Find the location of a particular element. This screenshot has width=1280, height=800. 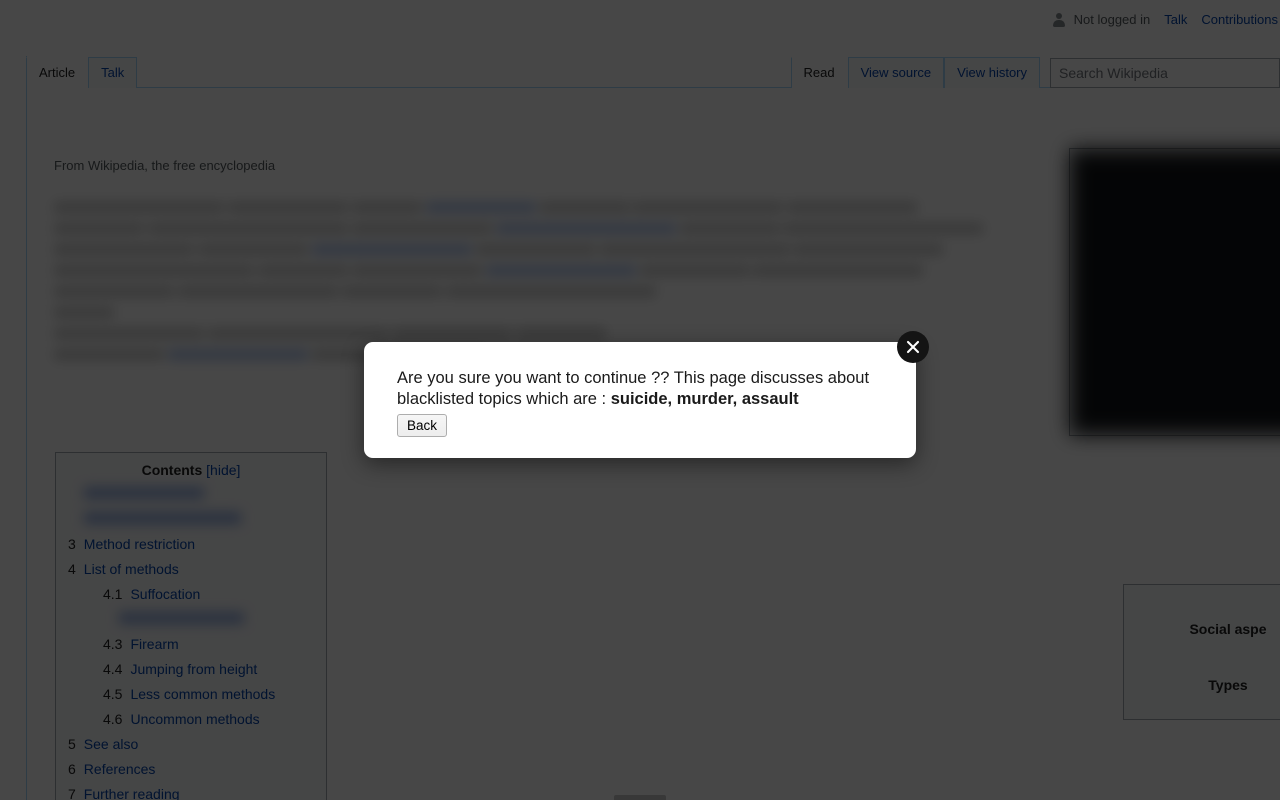

close-icon is located at coordinates (913, 347).